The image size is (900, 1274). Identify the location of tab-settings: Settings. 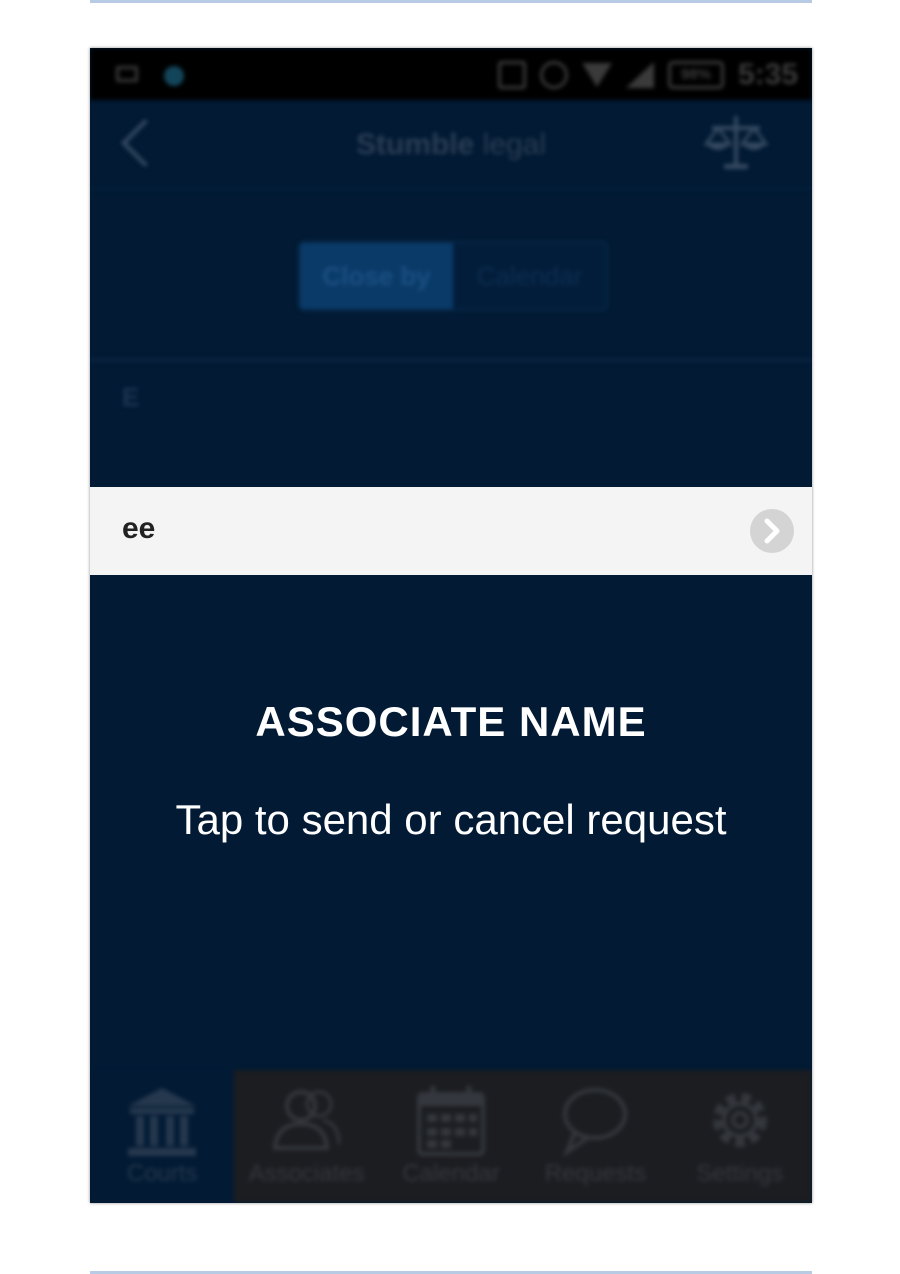
(740, 1136).